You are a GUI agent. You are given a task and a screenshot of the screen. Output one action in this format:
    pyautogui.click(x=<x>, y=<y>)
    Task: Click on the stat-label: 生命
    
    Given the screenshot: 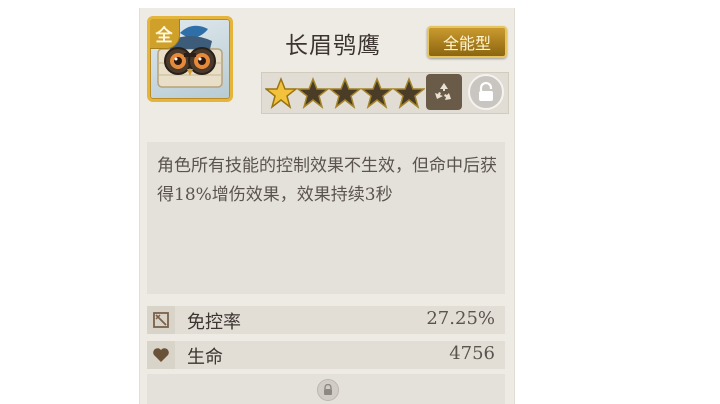 What is the action you would take?
    pyautogui.click(x=205, y=357)
    